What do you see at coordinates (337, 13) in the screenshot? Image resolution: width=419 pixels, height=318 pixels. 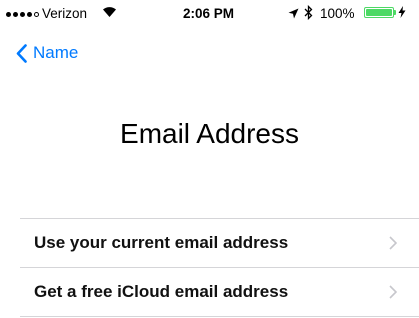 I see `battery-percentage: 100%` at bounding box center [337, 13].